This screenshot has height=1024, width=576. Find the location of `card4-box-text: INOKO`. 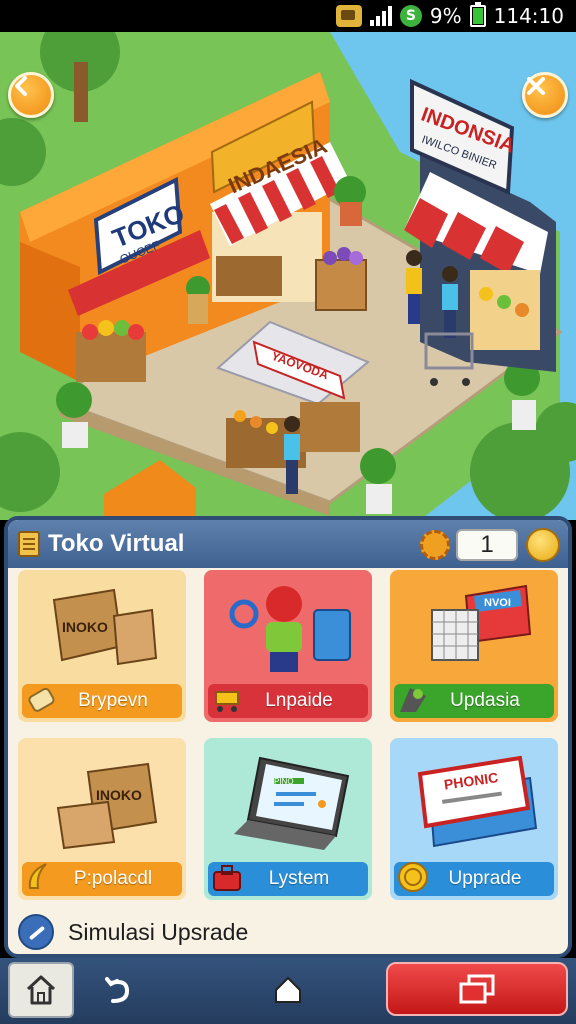

card4-box-text: INOKO is located at coordinates (119, 795).